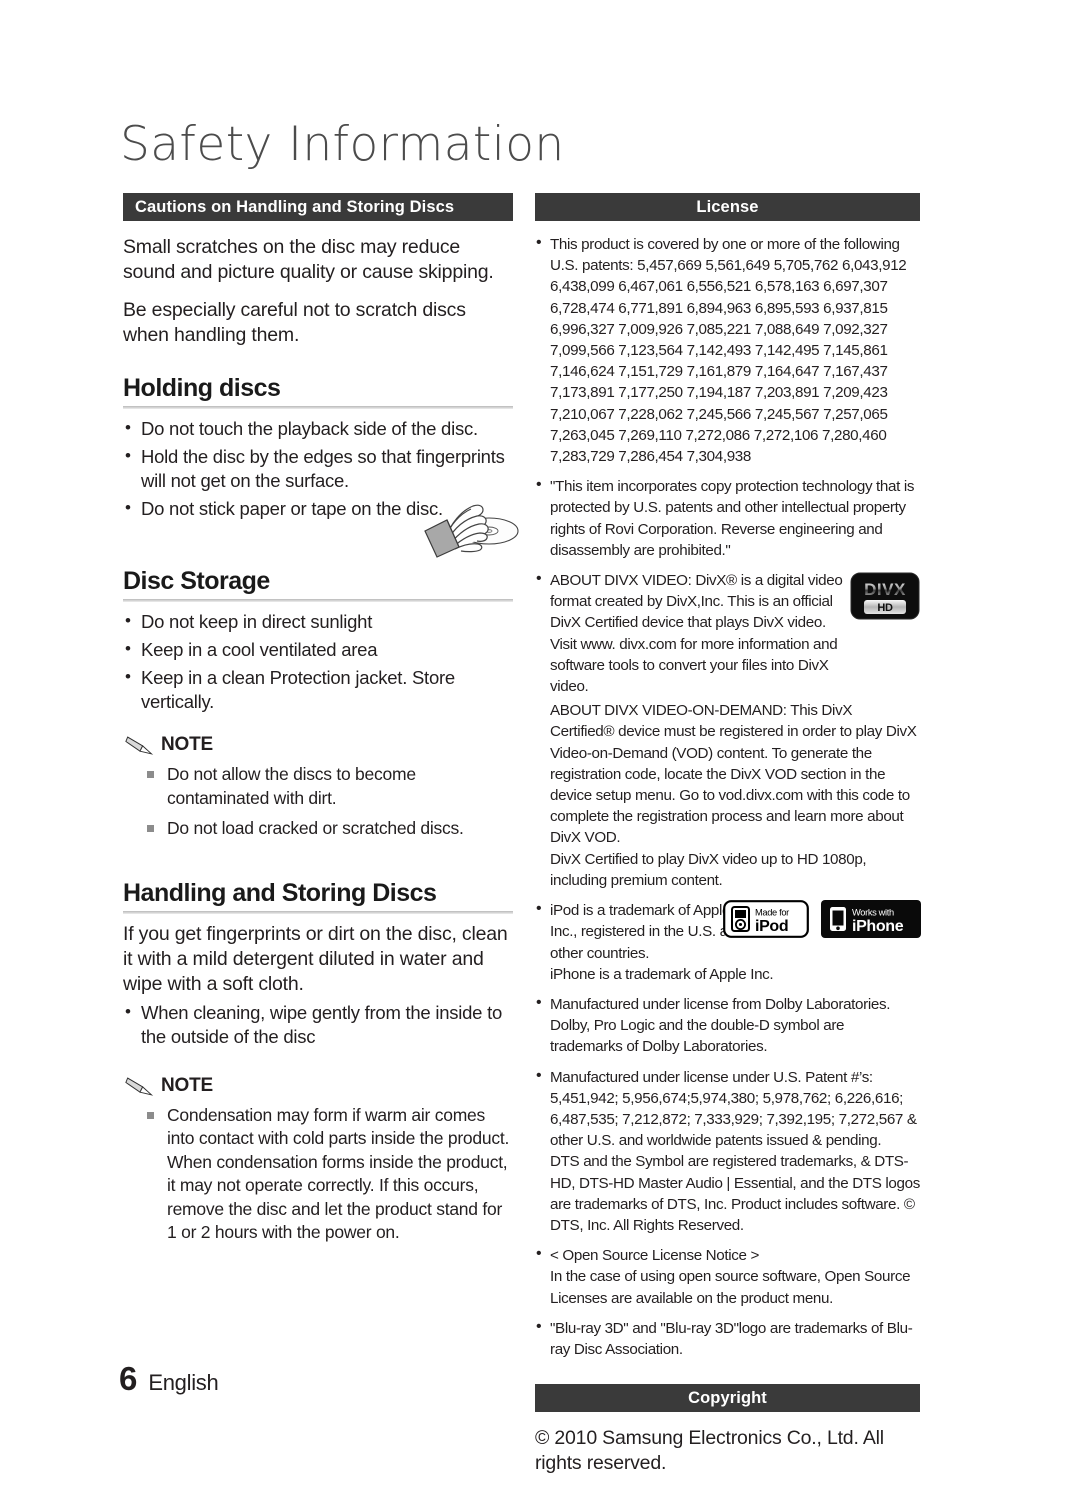 This screenshot has width=1080, height=1496. I want to click on note-item: Do not load cracked or scratched discs., so click(329, 829).